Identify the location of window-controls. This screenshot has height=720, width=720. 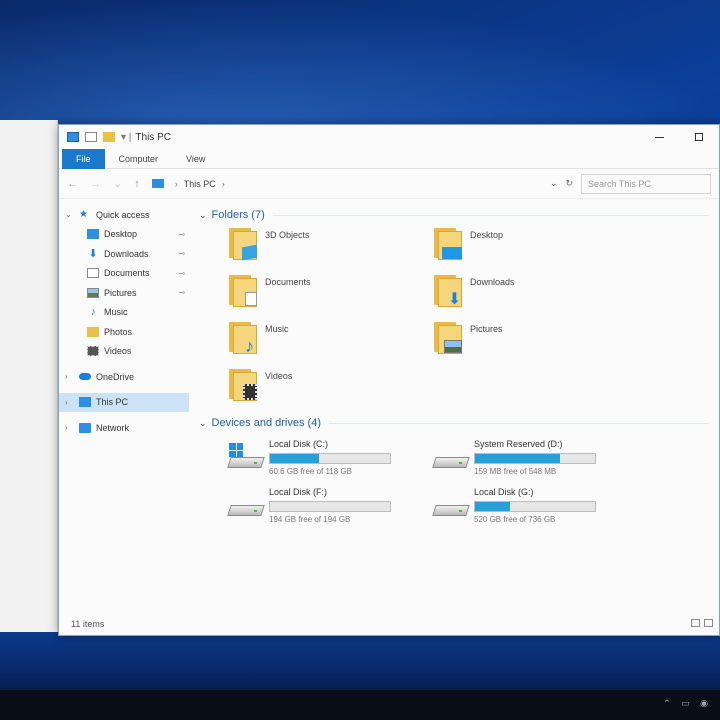
(679, 137).